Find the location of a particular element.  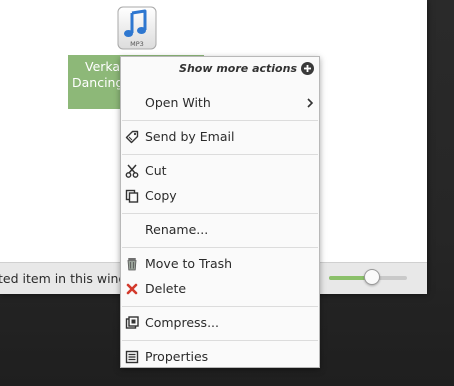

zoom-slider is located at coordinates (368, 277).